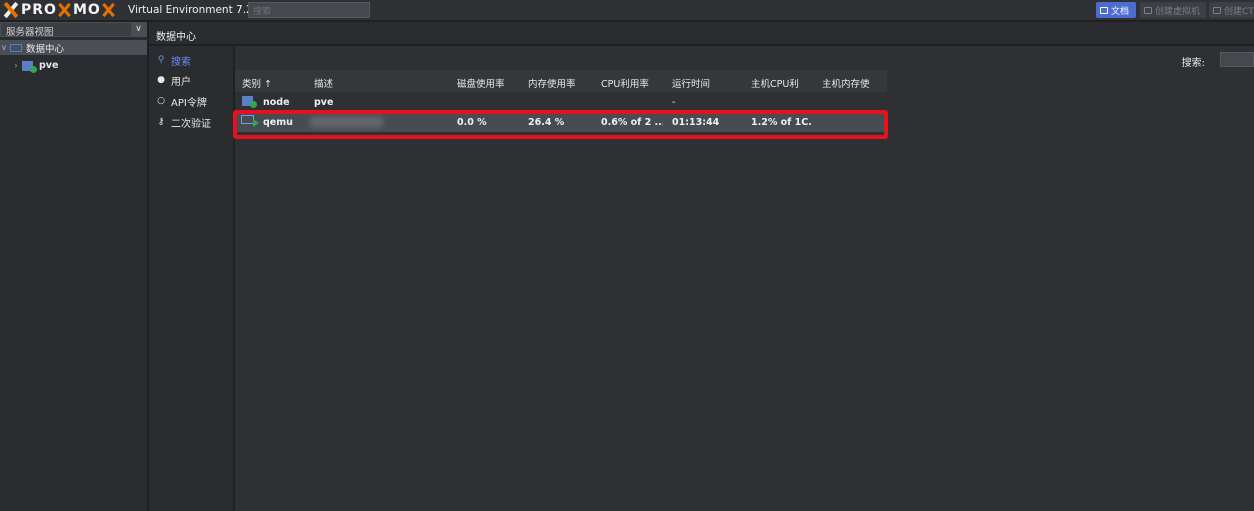  I want to click on logo-x-icon, so click(11, 10).